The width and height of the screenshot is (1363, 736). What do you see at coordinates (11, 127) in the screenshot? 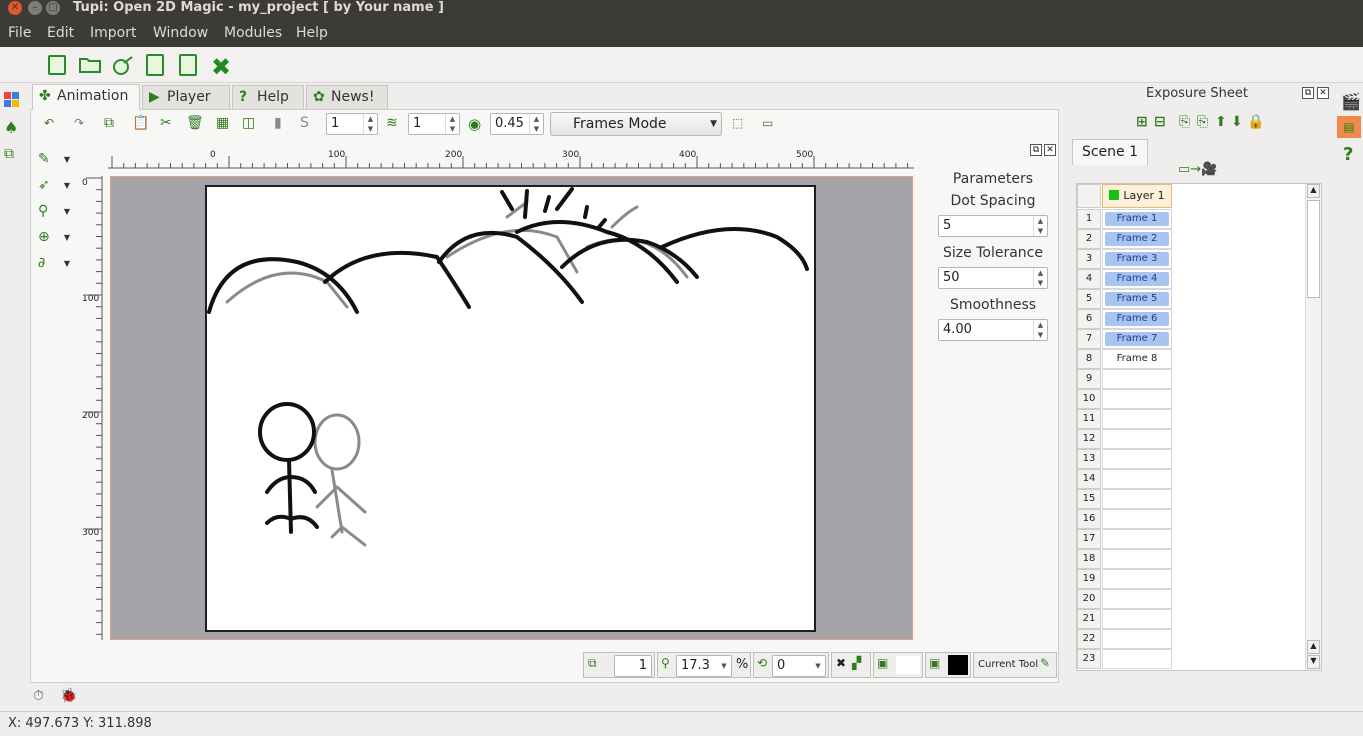
I see `pen-properties-icon: ♠` at bounding box center [11, 127].